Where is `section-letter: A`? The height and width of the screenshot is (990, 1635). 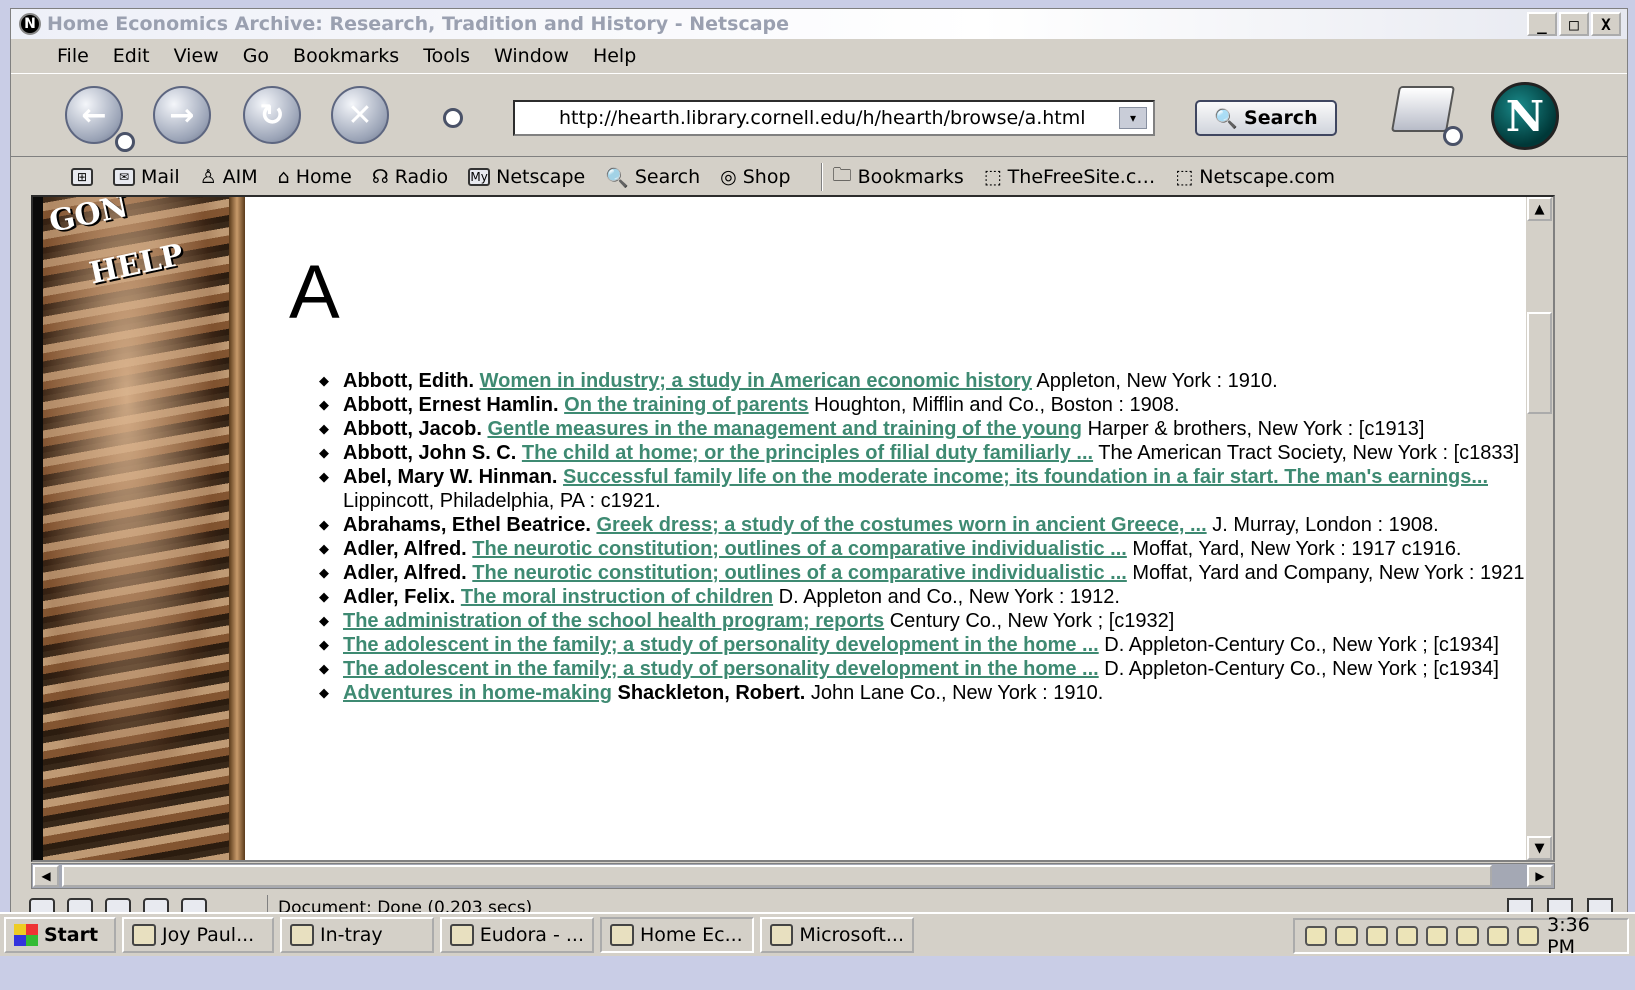 section-letter: A is located at coordinates (314, 292).